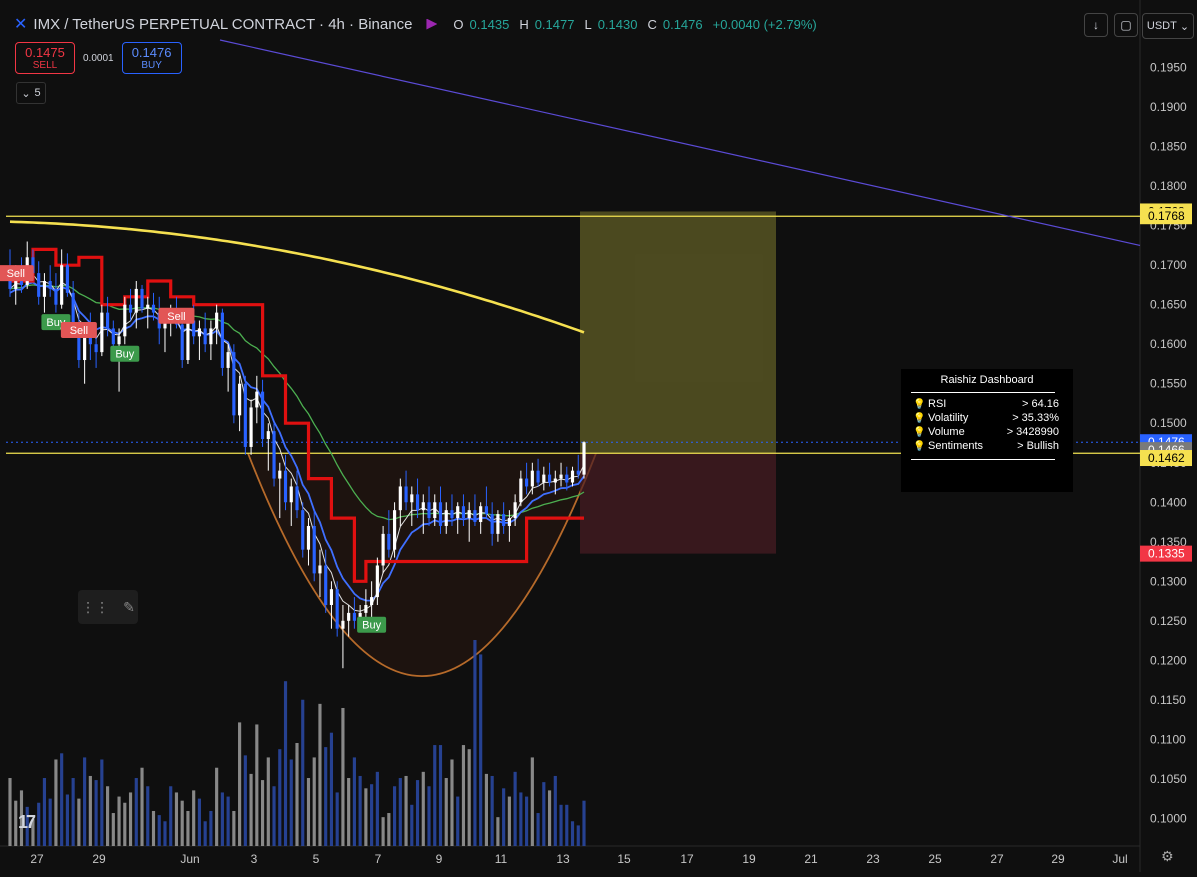 This screenshot has height=877, width=1197. What do you see at coordinates (1168, 384) in the screenshot?
I see `price-axis-tick: 0.1550` at bounding box center [1168, 384].